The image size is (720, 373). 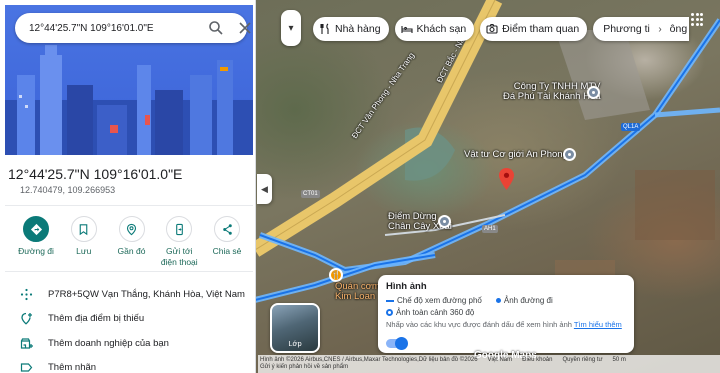 I want to click on legend-street-view: Chế độ xem đường phố, so click(x=434, y=300).